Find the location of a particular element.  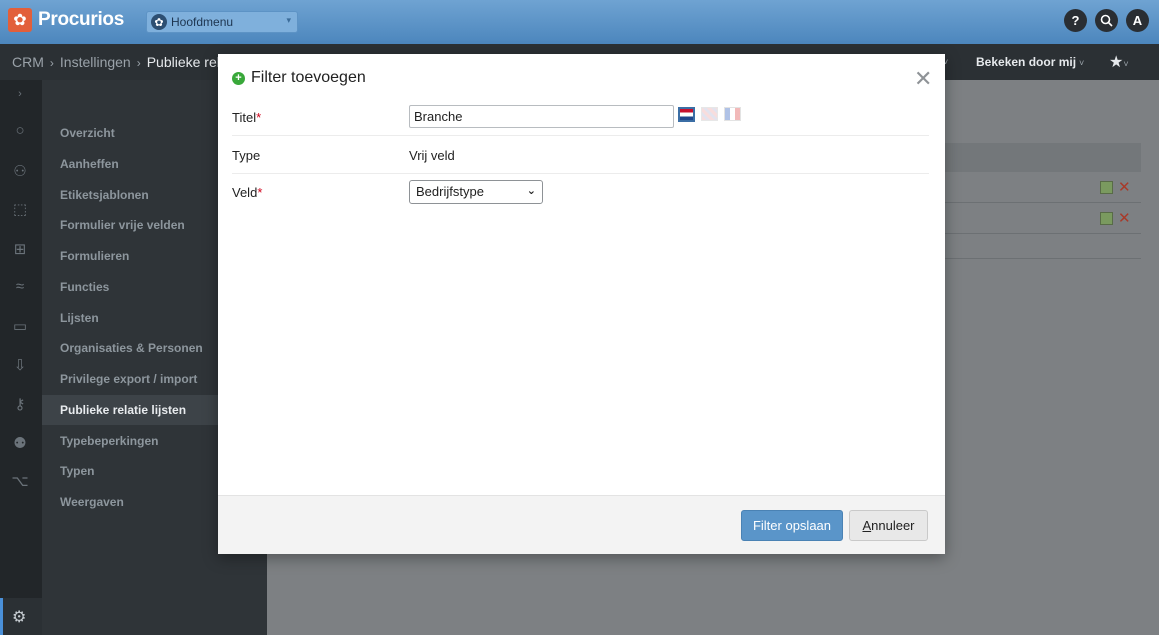

expand-chevron-icon: › is located at coordinates (20, 98).